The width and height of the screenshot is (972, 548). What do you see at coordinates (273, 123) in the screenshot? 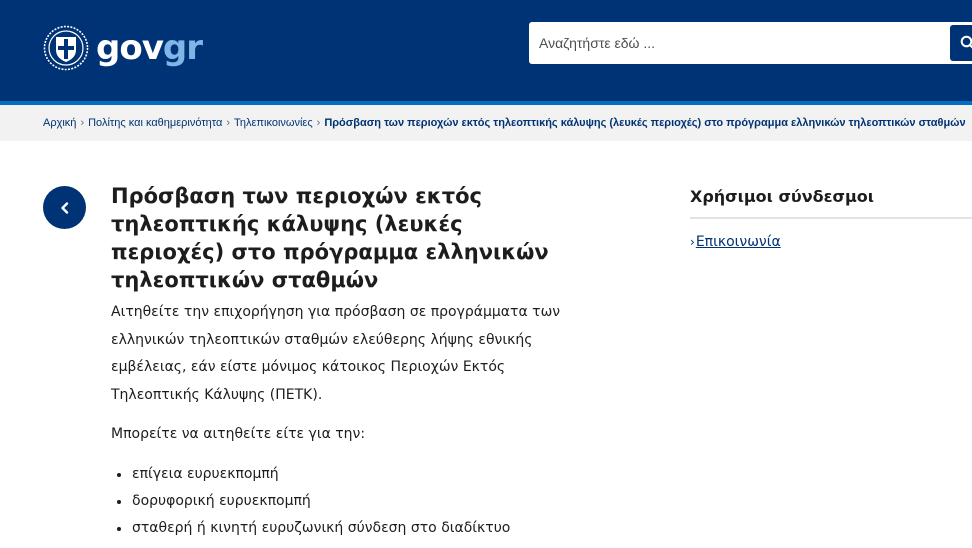
I see `breadcrumb-link-telecom: Τηλεπικοινωνίες` at bounding box center [273, 123].